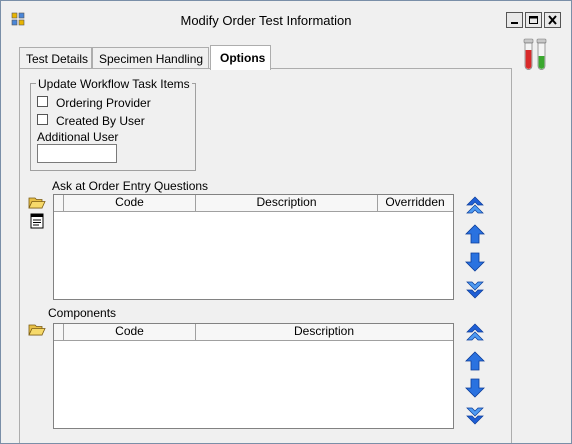  What do you see at coordinates (266, 20) in the screenshot?
I see `window-title: Modify Order Test Information` at bounding box center [266, 20].